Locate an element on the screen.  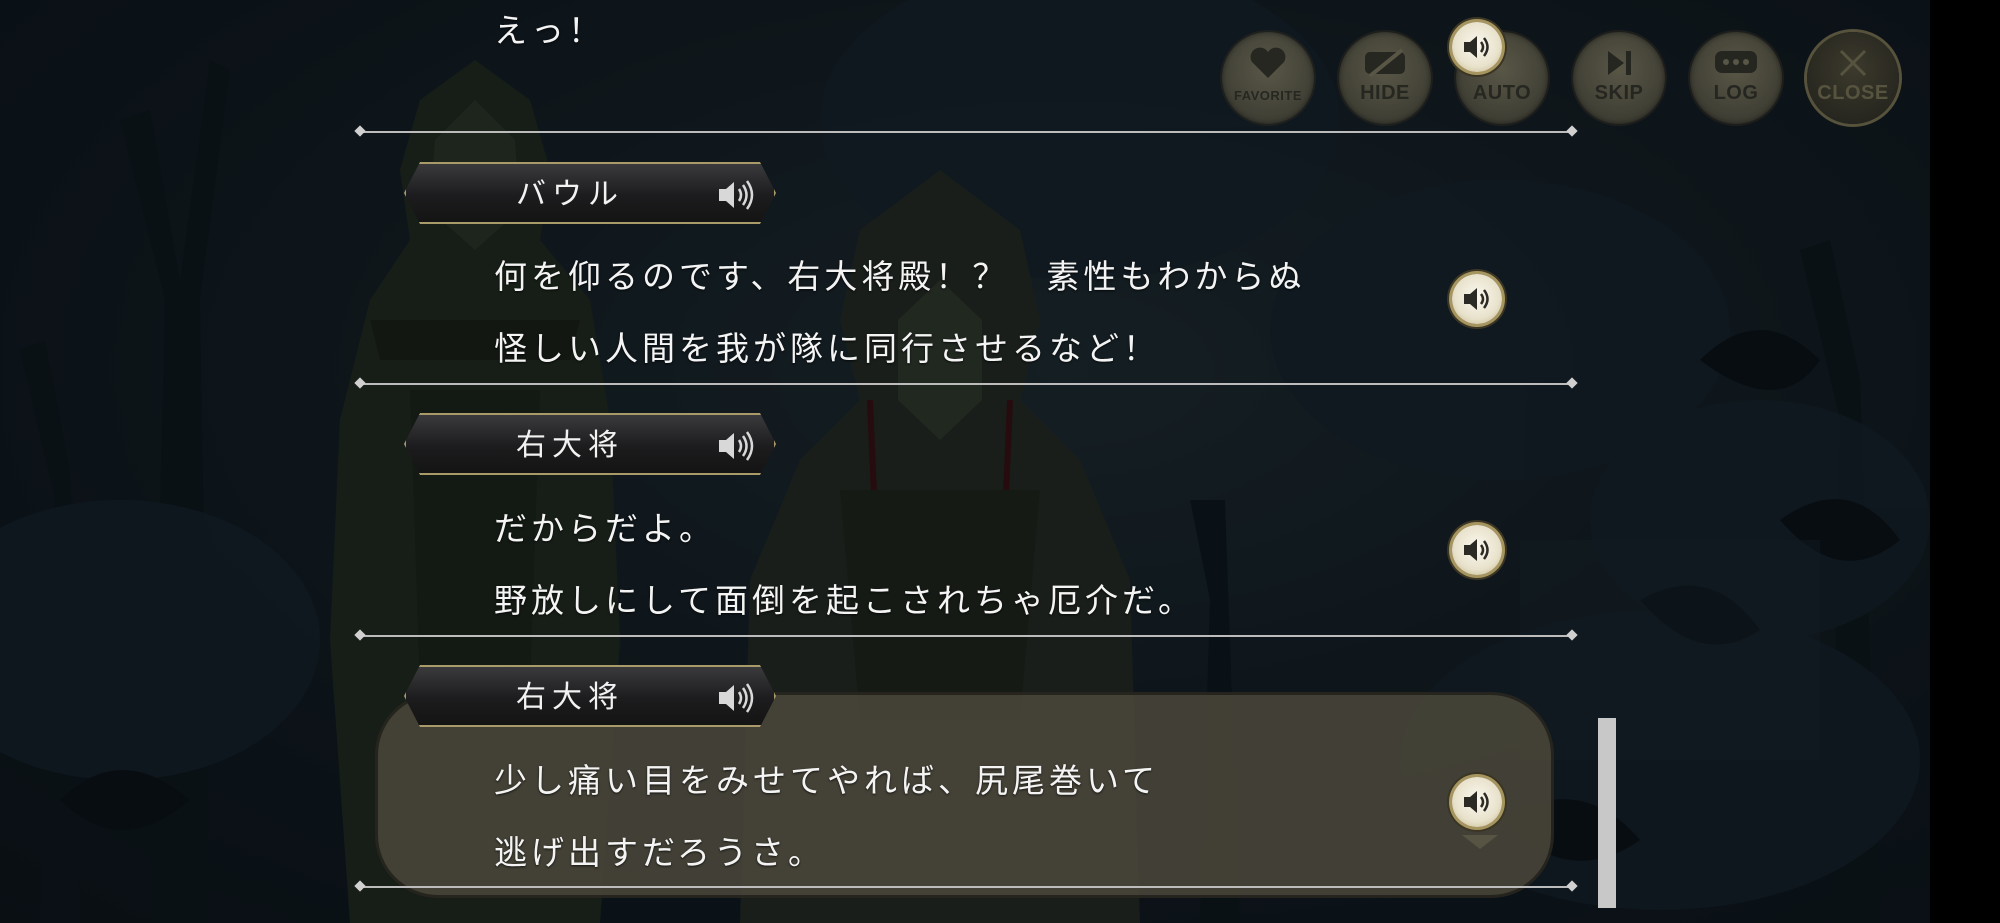
right-letterbox is located at coordinates (1965, 461).